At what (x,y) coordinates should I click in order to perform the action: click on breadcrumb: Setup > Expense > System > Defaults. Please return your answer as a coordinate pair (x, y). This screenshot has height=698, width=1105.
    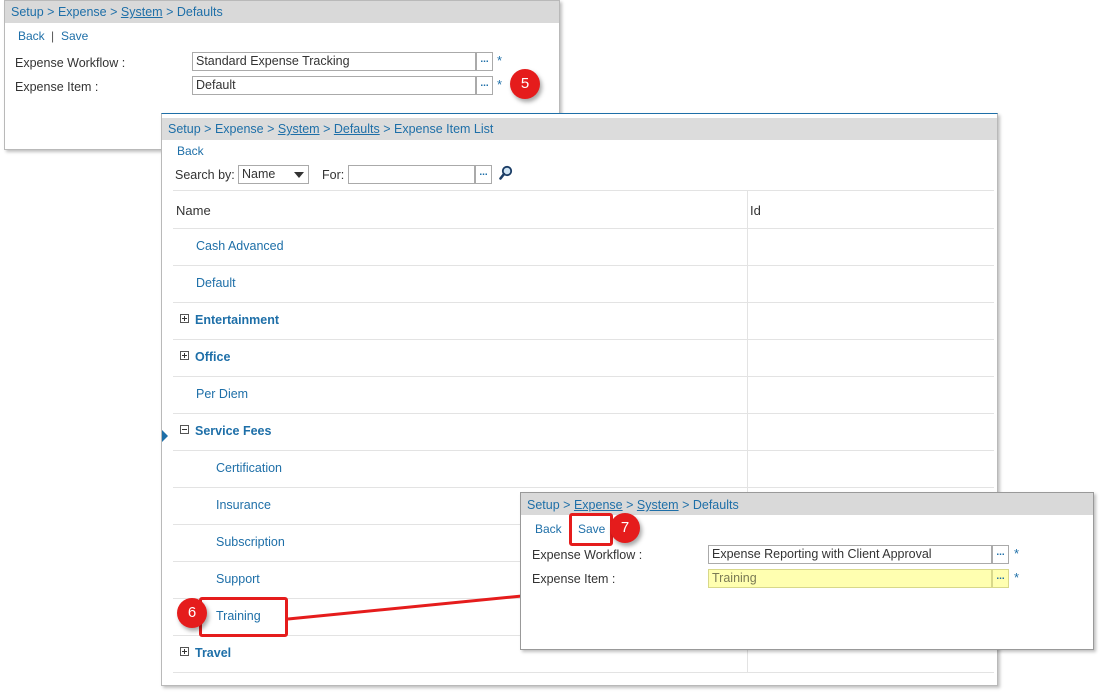
    Looking at the image, I should click on (807, 504).